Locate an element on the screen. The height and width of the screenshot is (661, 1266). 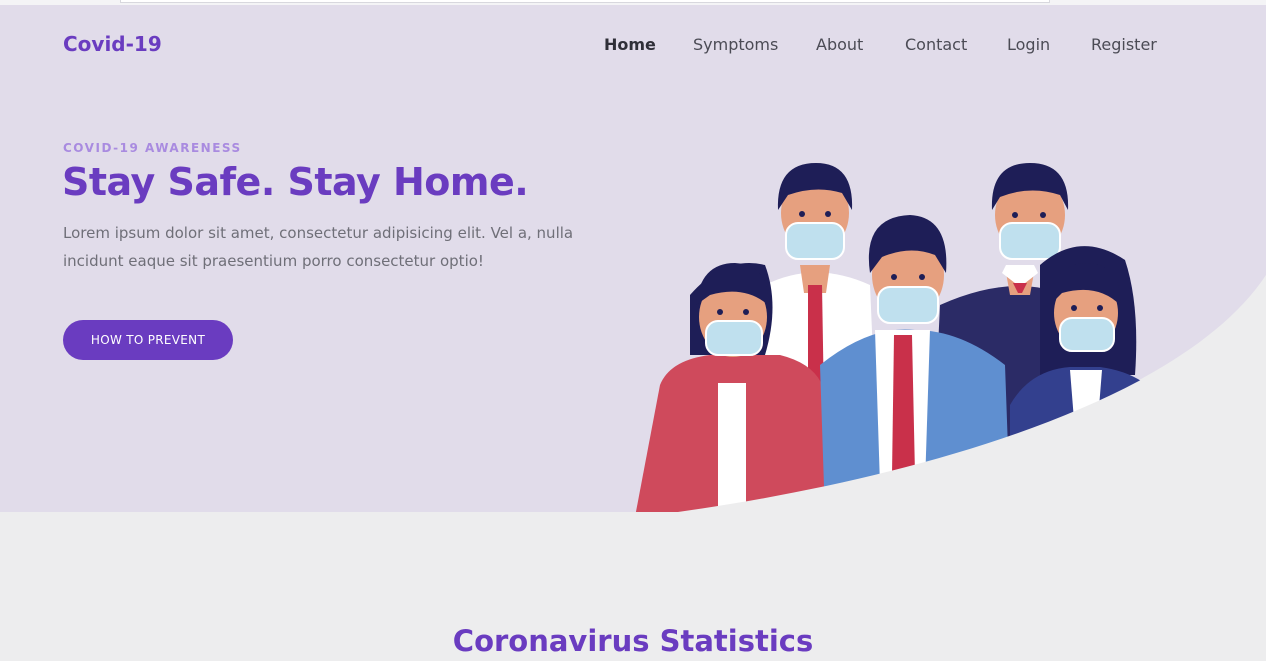
nav-about: About is located at coordinates (839, 44).